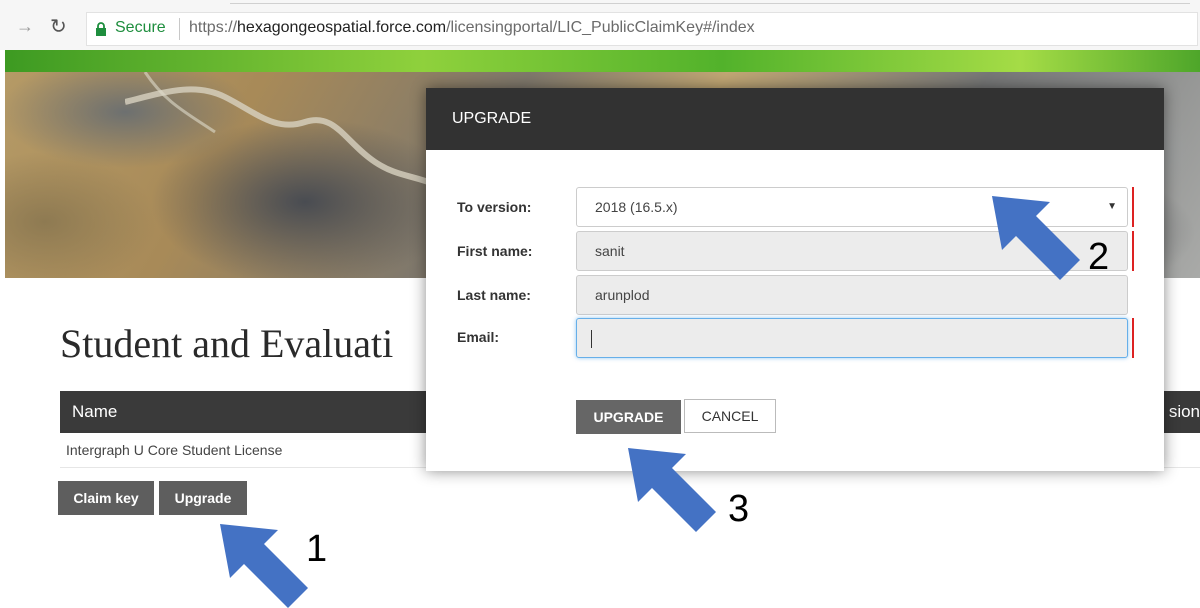 The image size is (1200, 608). What do you see at coordinates (203, 498) in the screenshot?
I see `upgrade-button: Upgrade` at bounding box center [203, 498].